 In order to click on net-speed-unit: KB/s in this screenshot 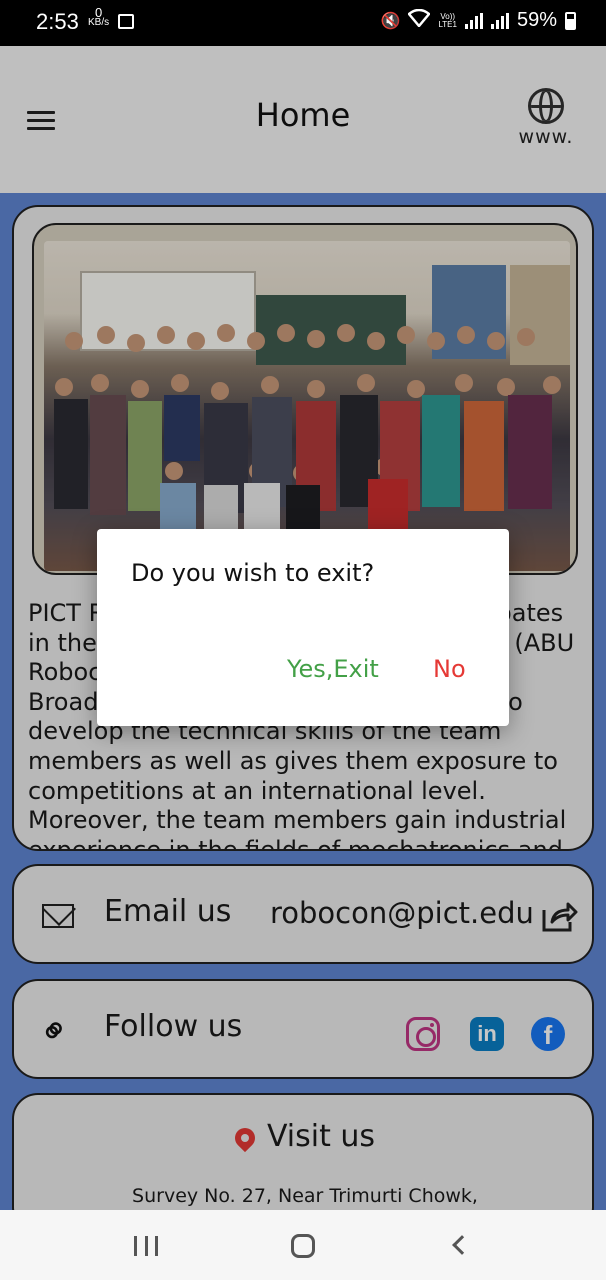, I will do `click(99, 22)`.